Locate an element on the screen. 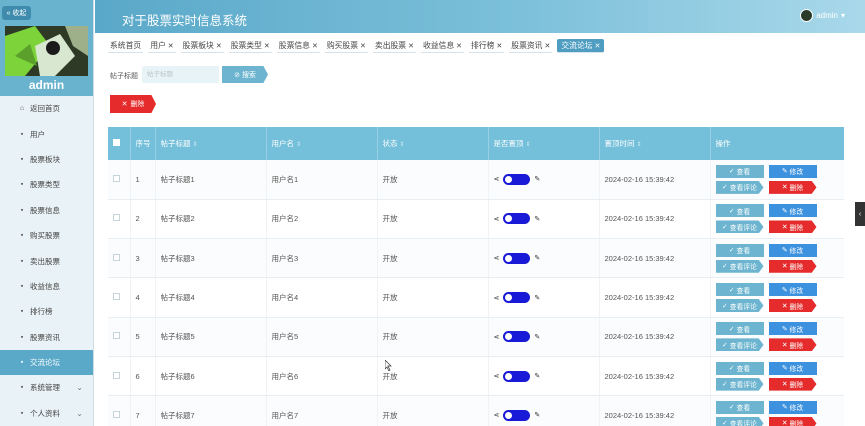 This screenshot has width=865, height=426. batch-delete-button: ✕ 删除 is located at coordinates (133, 104).